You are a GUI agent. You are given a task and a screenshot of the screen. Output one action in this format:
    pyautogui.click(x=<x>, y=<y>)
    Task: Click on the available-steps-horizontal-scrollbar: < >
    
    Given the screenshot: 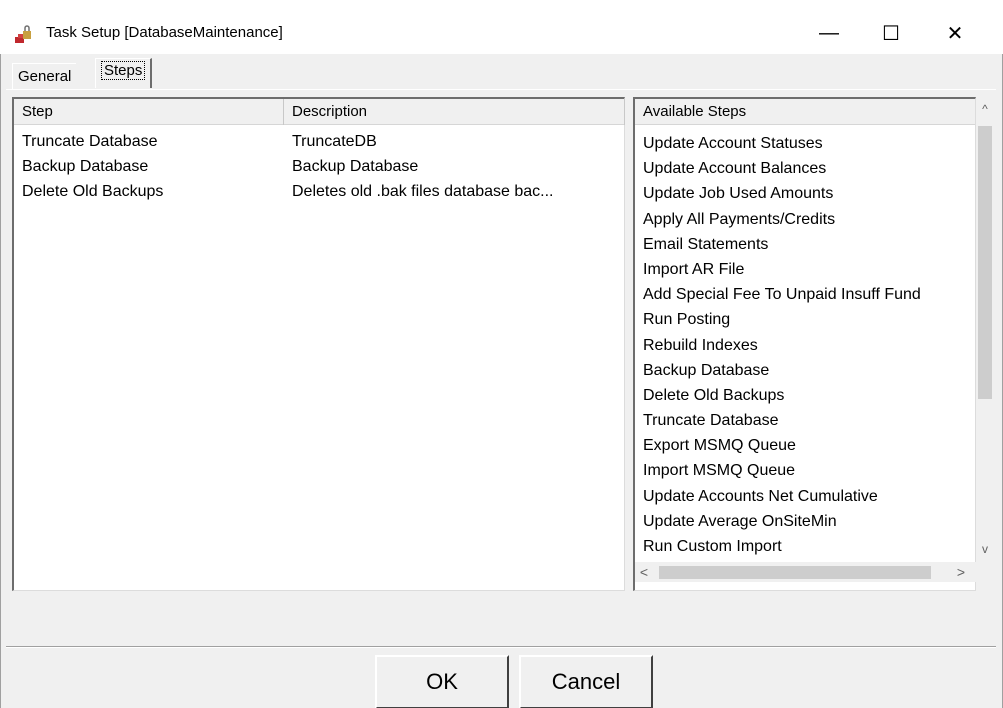 What is the action you would take?
    pyautogui.click(x=805, y=572)
    